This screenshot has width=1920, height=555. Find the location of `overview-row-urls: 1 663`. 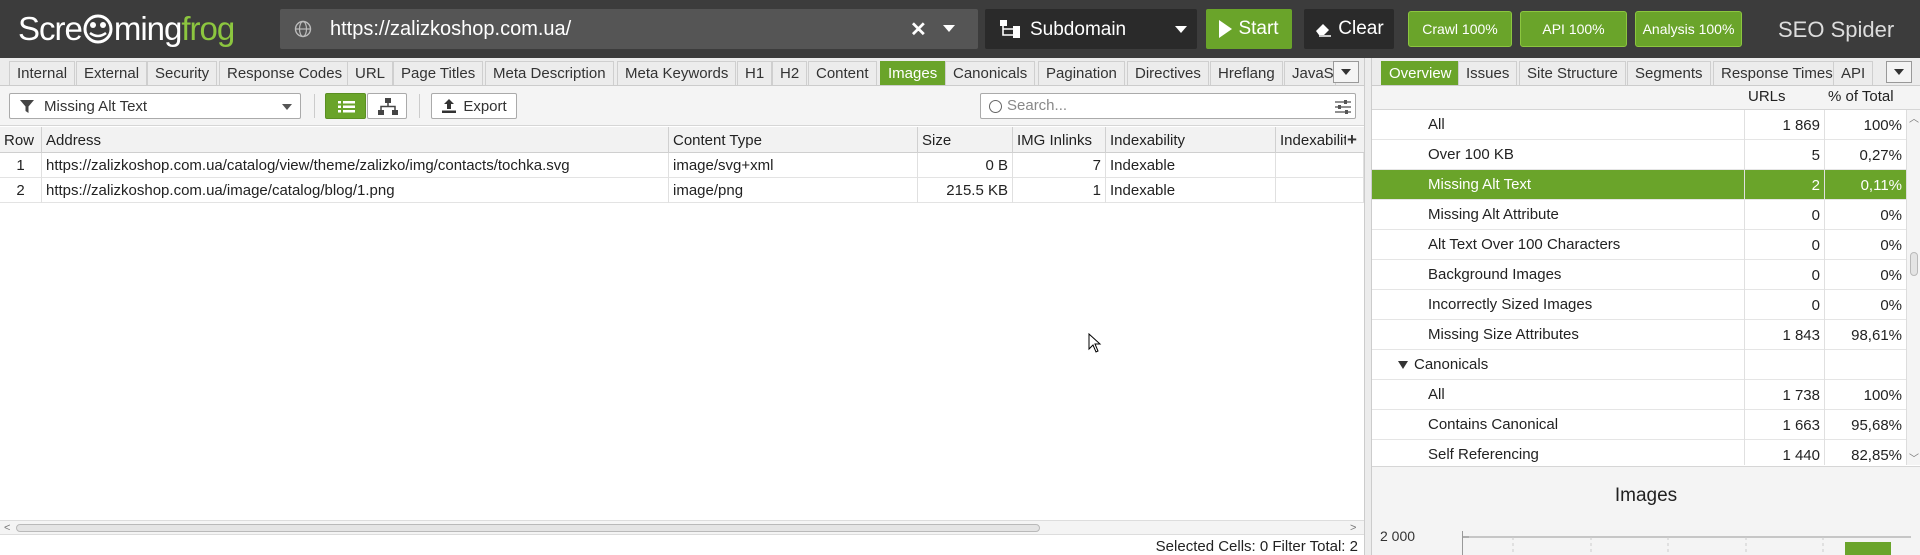

overview-row-urls: 1 663 is located at coordinates (1784, 425).